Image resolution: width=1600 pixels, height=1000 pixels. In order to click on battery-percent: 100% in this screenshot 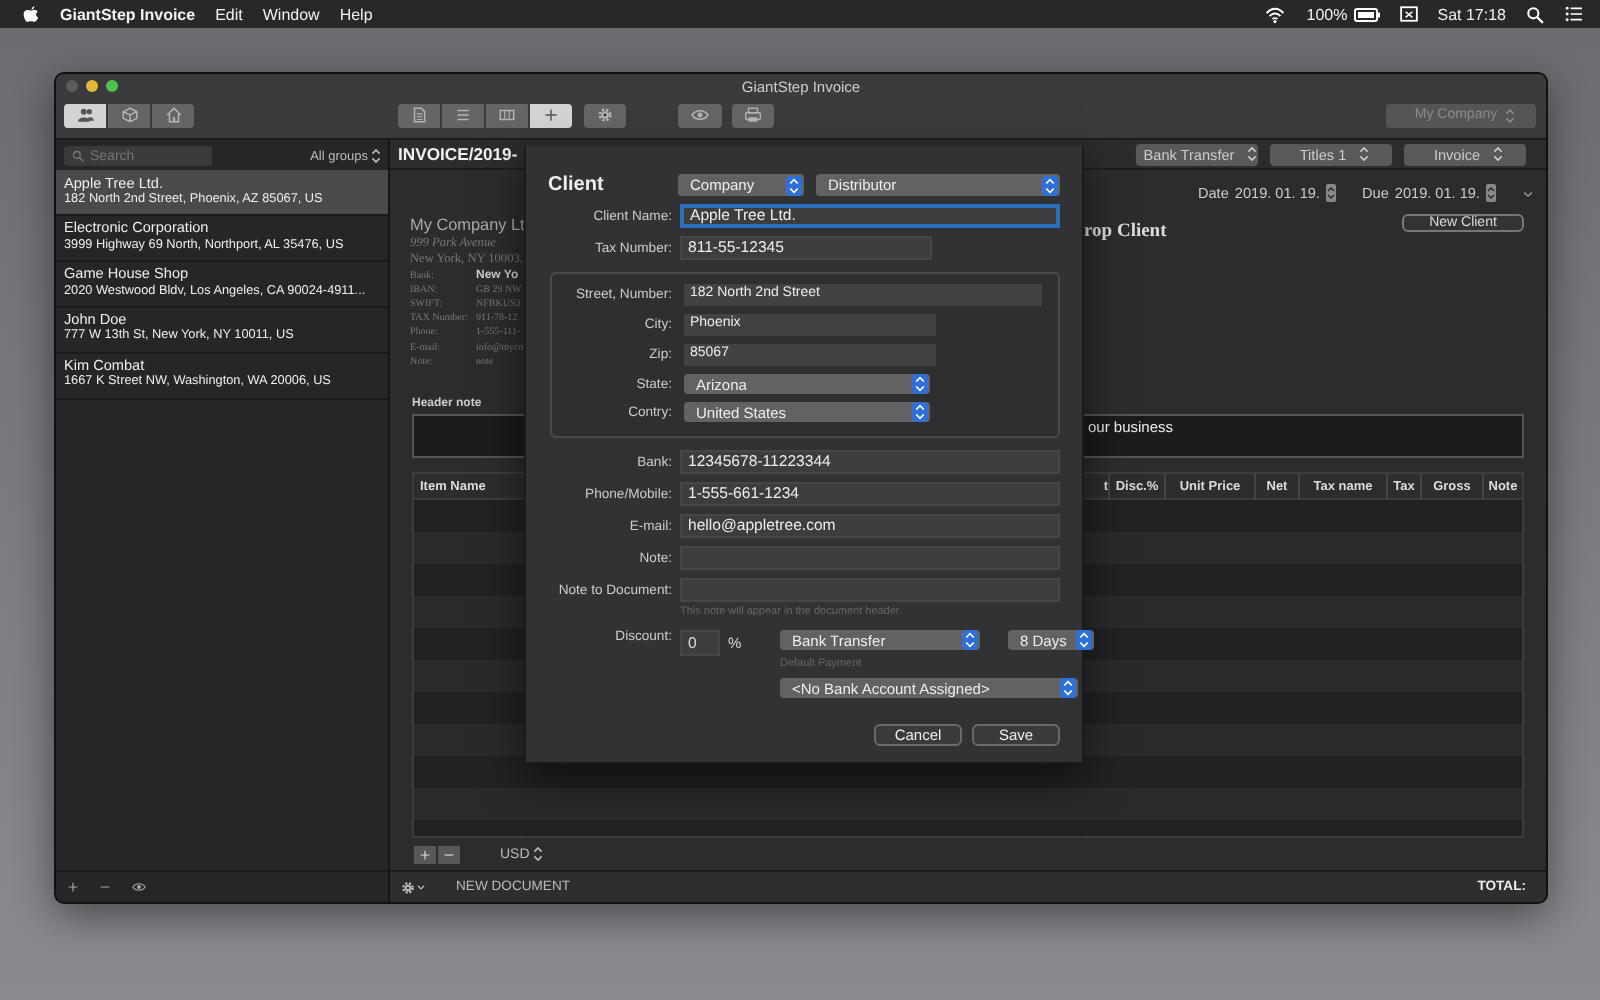, I will do `click(1327, 14)`.